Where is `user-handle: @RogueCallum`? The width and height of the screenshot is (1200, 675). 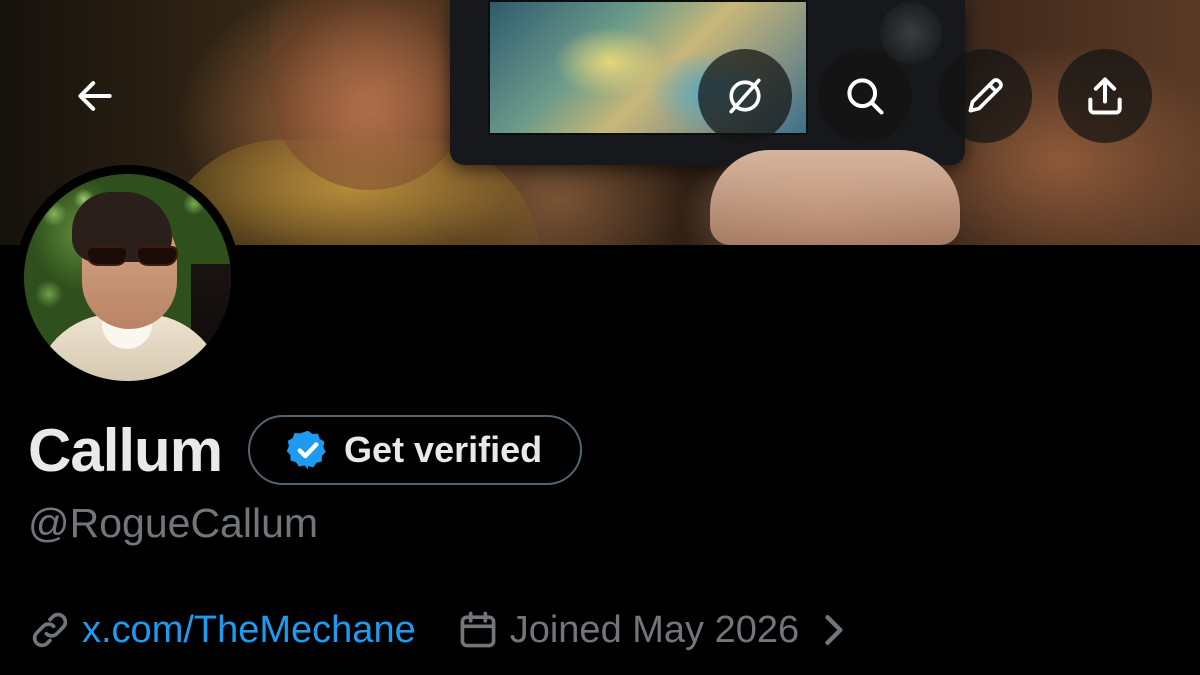
user-handle: @RogueCallum is located at coordinates (173, 523).